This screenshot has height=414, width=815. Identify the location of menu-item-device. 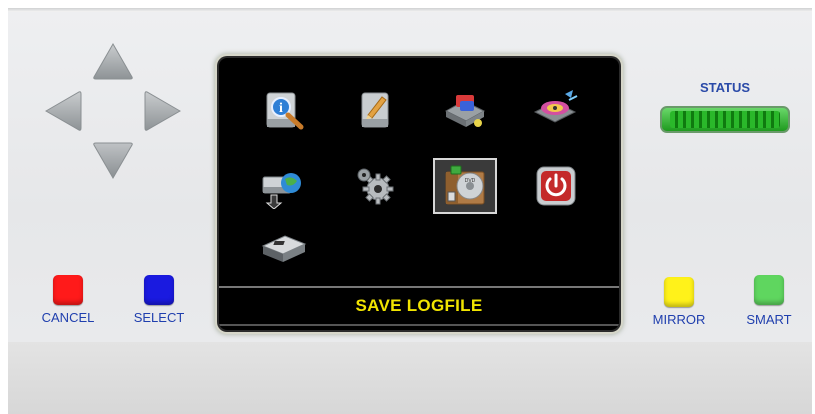
(284, 246).